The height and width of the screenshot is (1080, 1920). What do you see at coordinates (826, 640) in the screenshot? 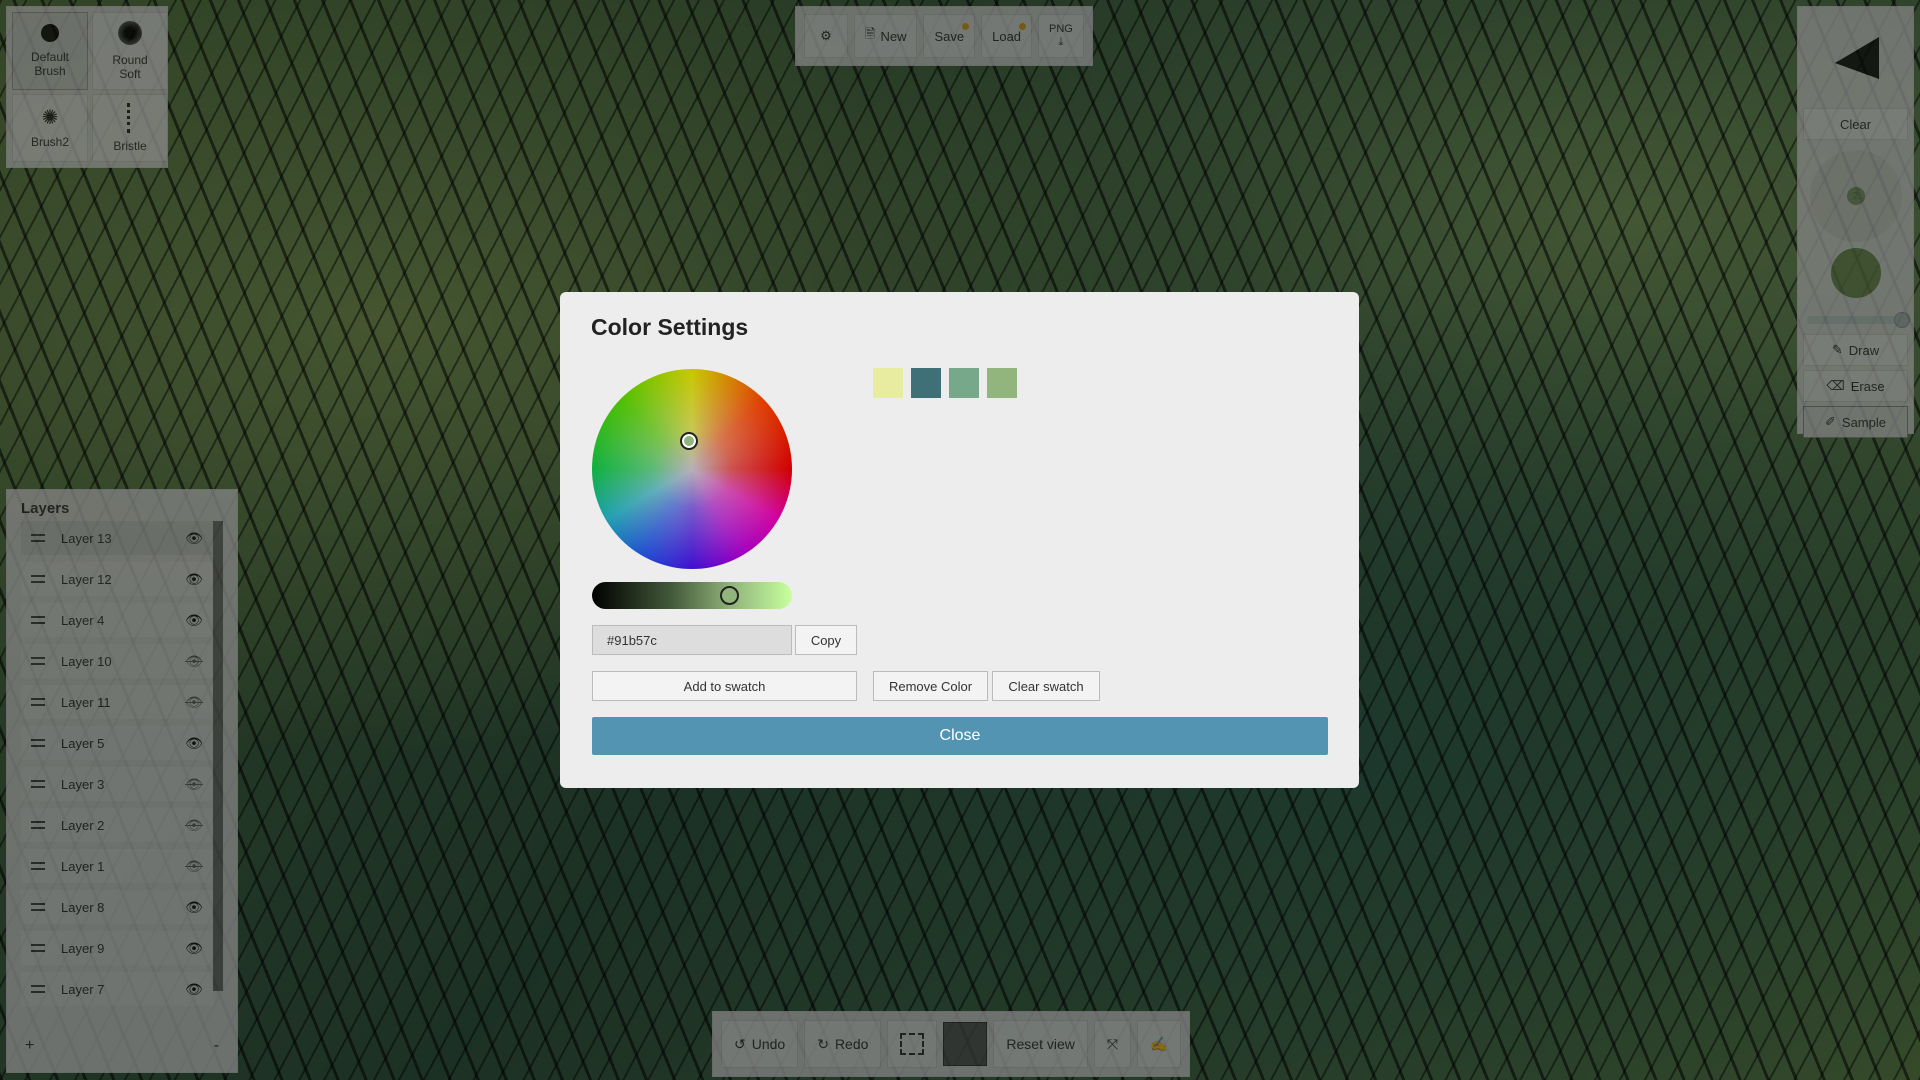
I see `copy-button: Copy` at bounding box center [826, 640].